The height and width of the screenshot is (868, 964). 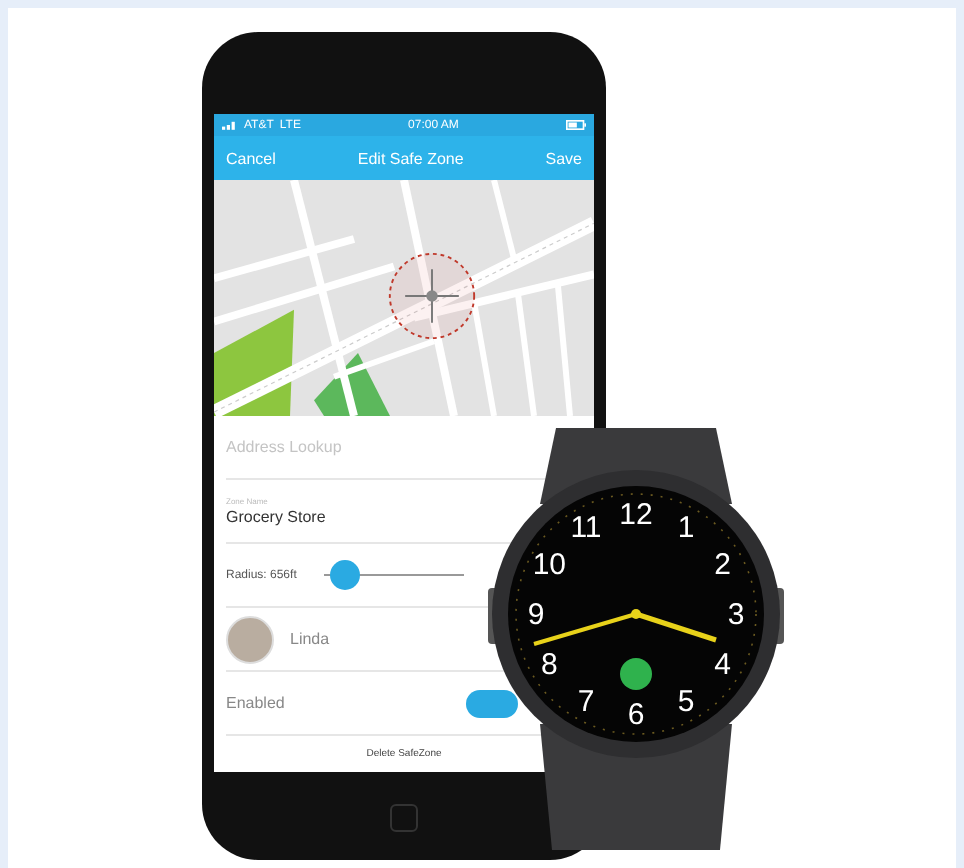 I want to click on dial-number: 3, so click(x=736, y=615).